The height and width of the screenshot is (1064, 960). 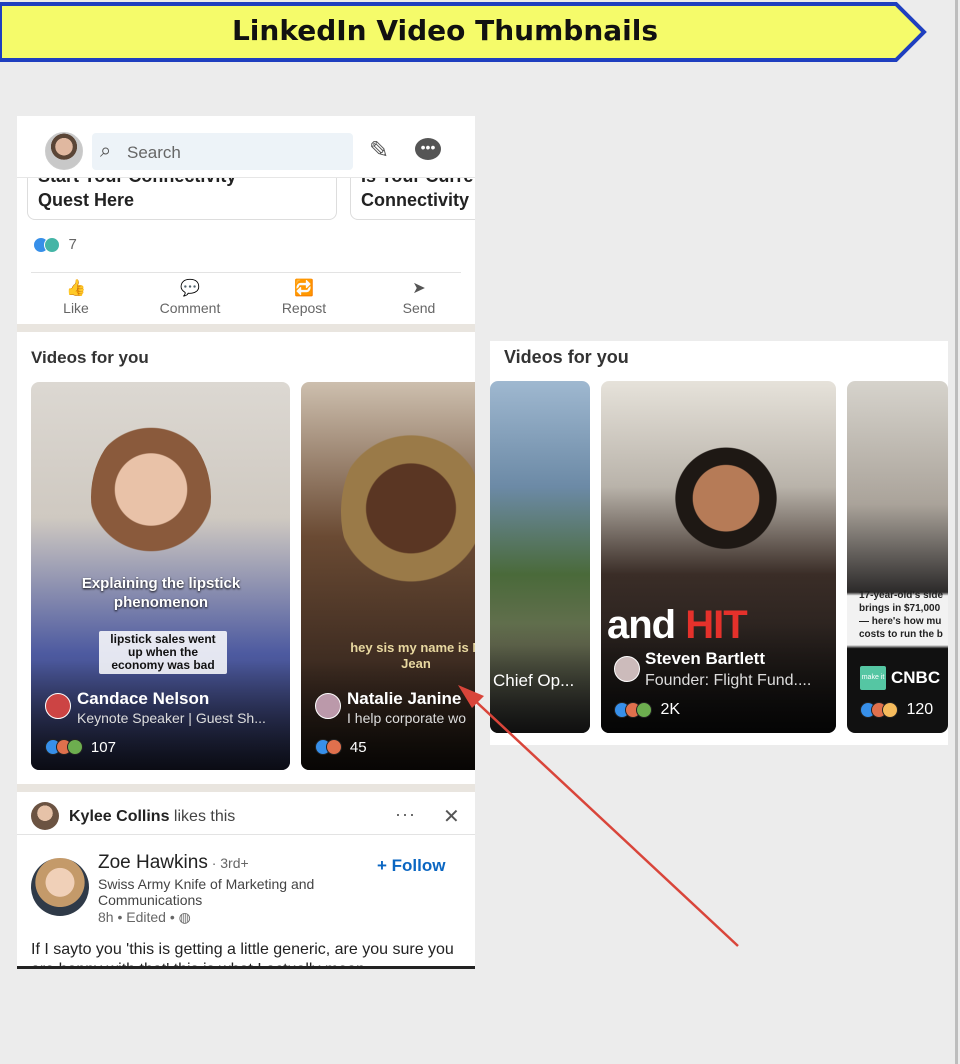 What do you see at coordinates (106, 151) in the screenshot?
I see `search-icon: ⌕` at bounding box center [106, 151].